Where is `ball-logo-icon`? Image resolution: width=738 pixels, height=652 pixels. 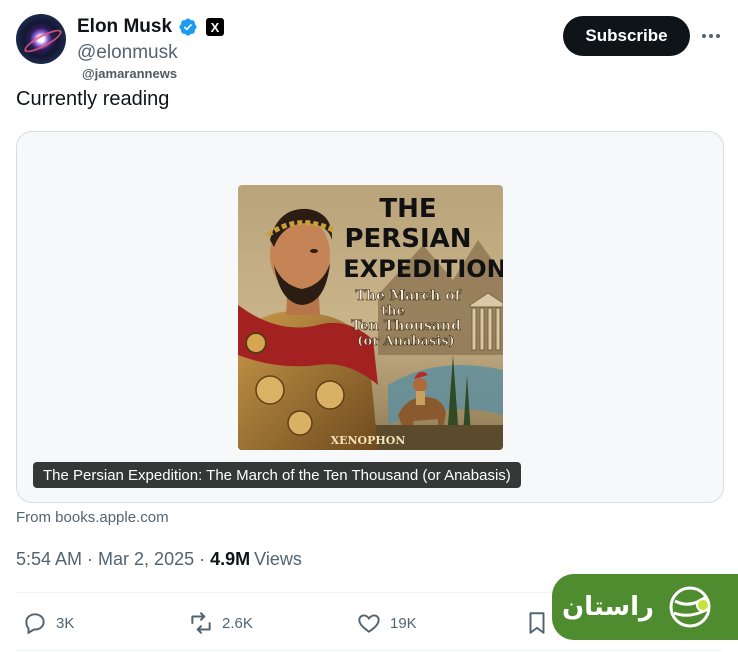
ball-logo-icon is located at coordinates (690, 607).